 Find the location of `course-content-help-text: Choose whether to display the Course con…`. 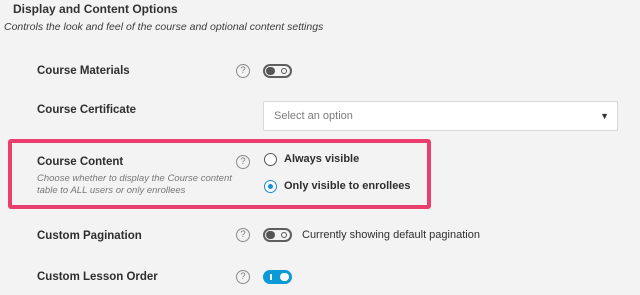

course-content-help-text: Choose whether to display the Course con… is located at coordinates (134, 184).